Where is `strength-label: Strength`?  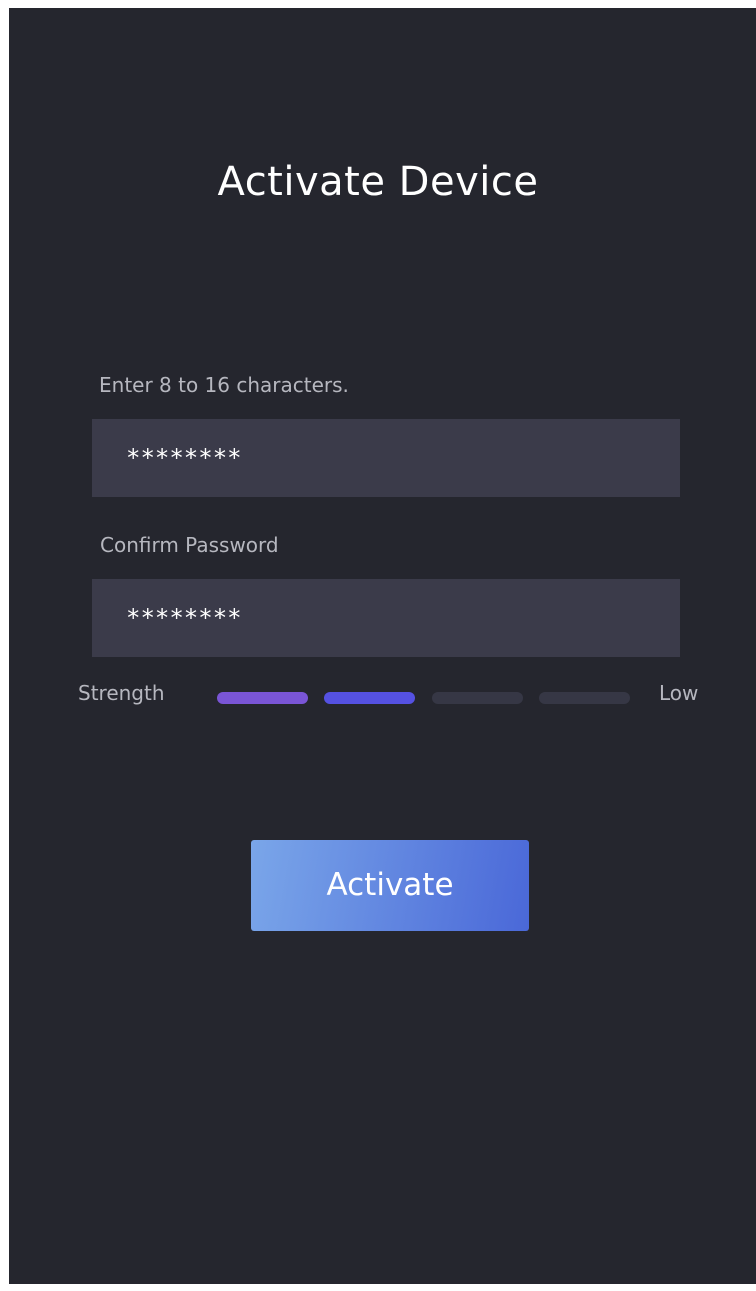
strength-label: Strength is located at coordinates (121, 693).